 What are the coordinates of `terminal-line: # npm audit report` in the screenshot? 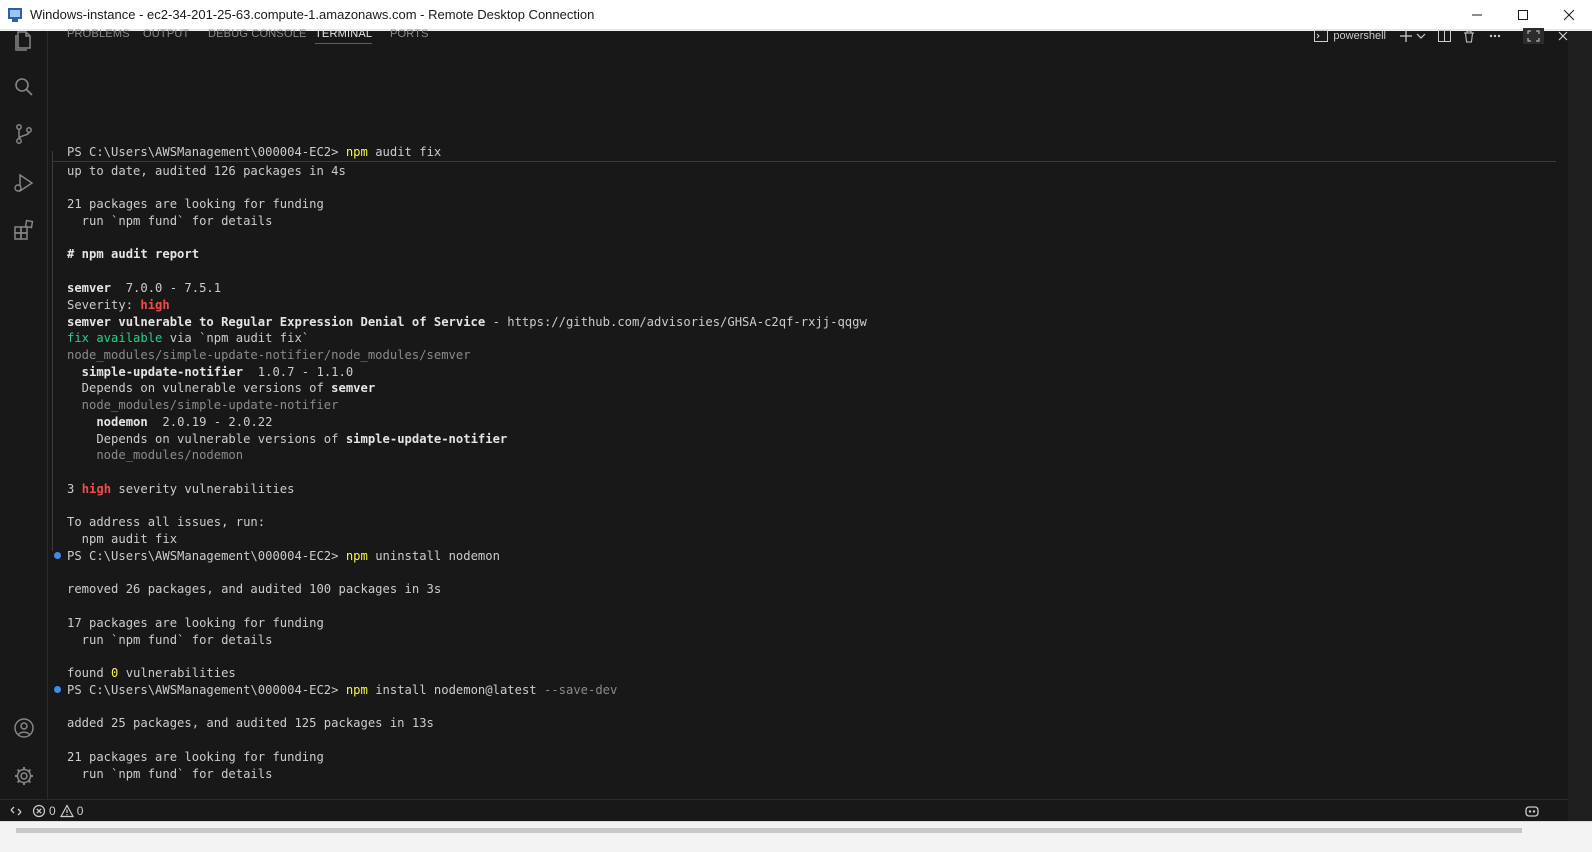 It's located at (133, 254).